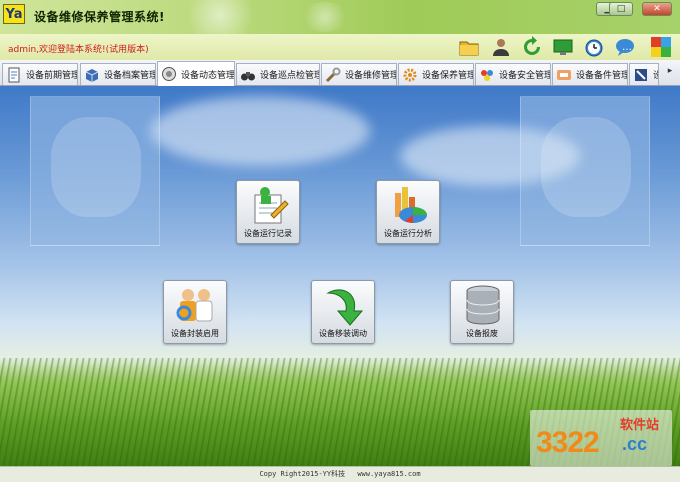 This screenshot has height=482, width=680. Describe the element at coordinates (501, 47) in the screenshot. I see `user-icon` at that location.